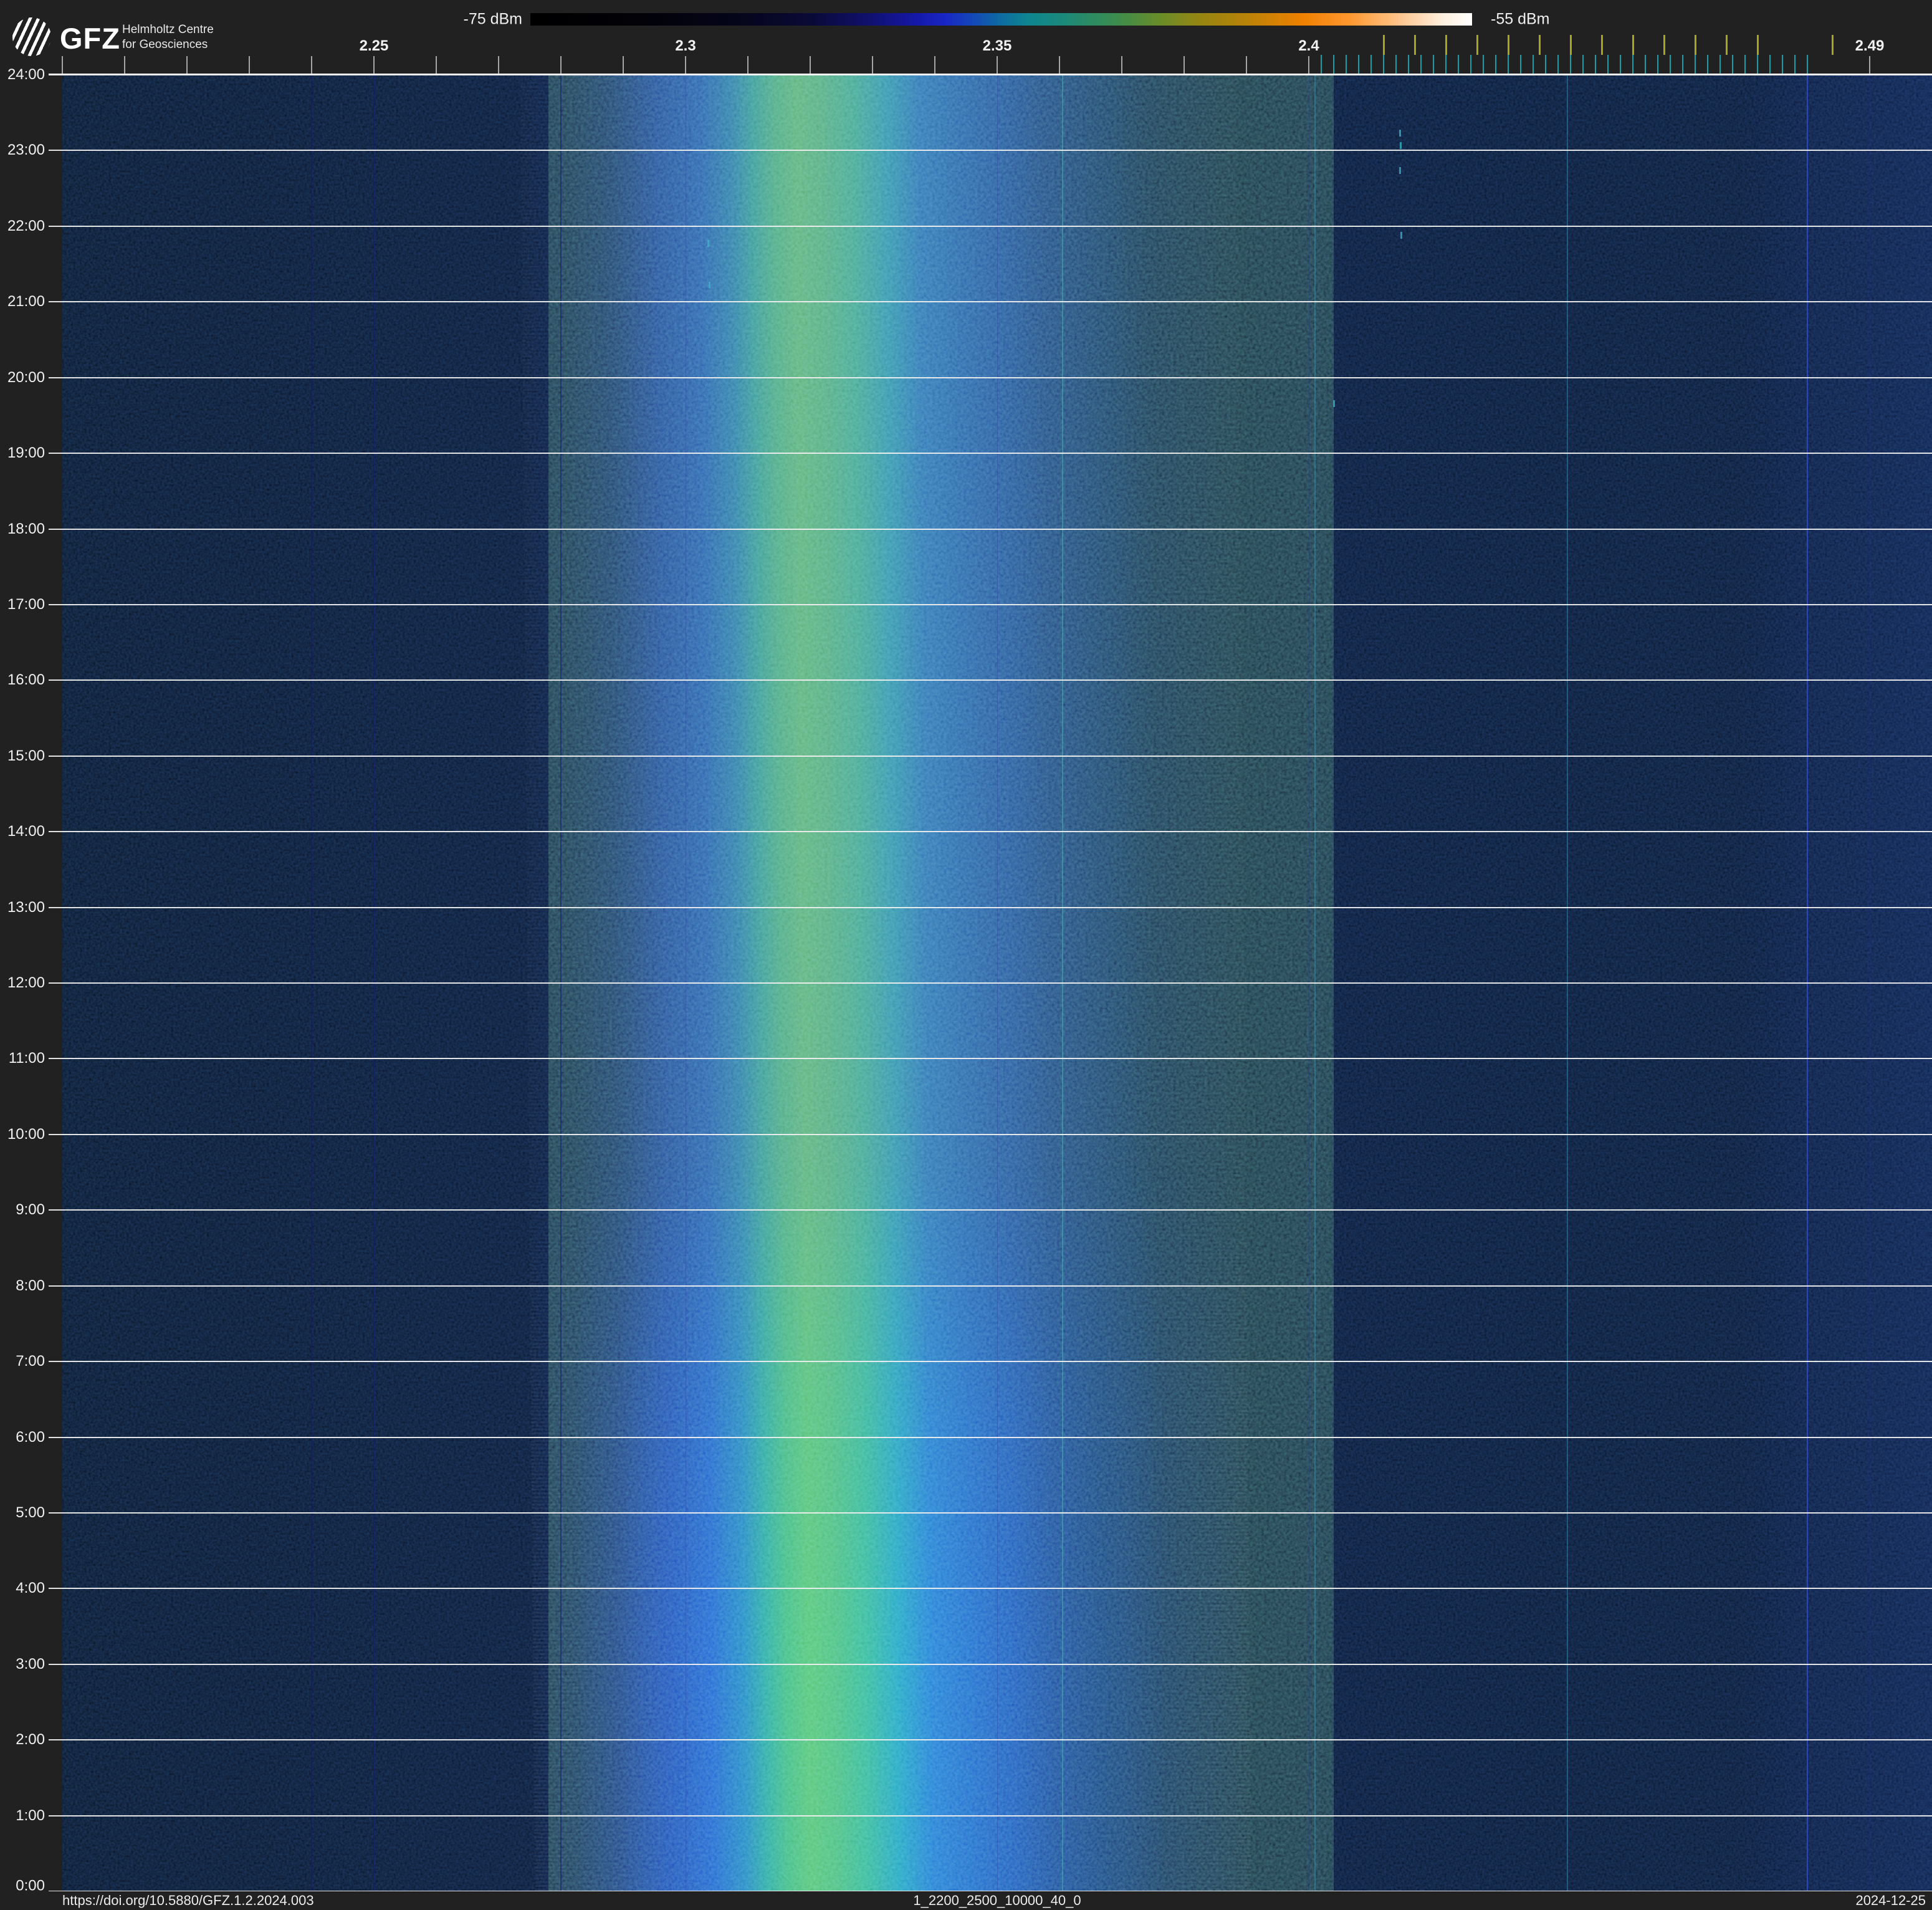 This screenshot has height=1910, width=1932. What do you see at coordinates (30, 1588) in the screenshot?
I see `time-label: 4:00` at bounding box center [30, 1588].